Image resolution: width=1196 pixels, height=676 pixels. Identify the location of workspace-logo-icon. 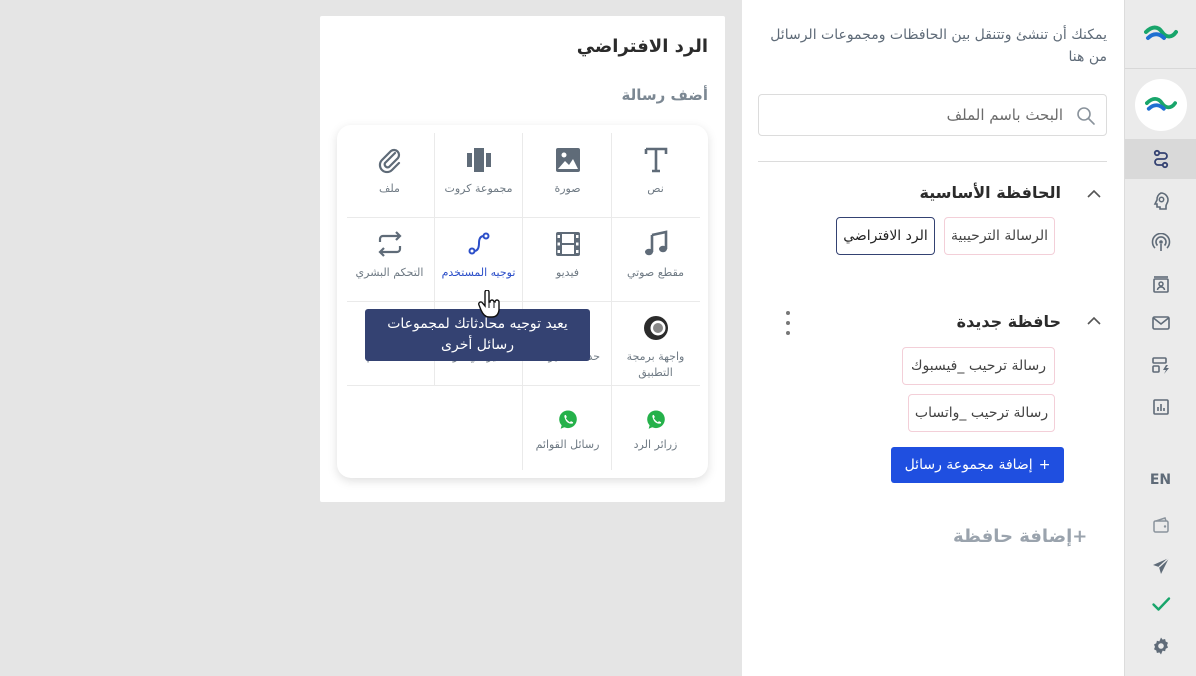
(1161, 104).